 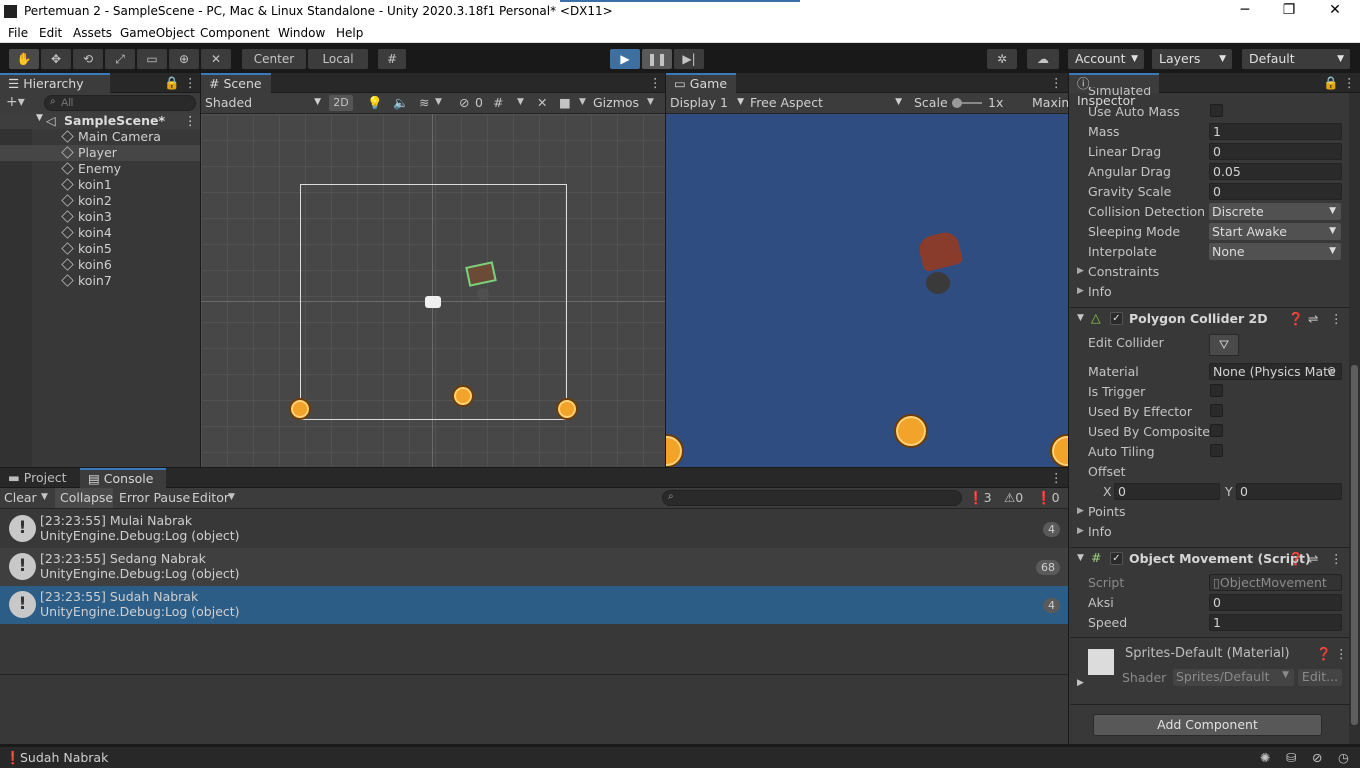 I want to click on gravity-scale-field: 0, so click(x=1275, y=191).